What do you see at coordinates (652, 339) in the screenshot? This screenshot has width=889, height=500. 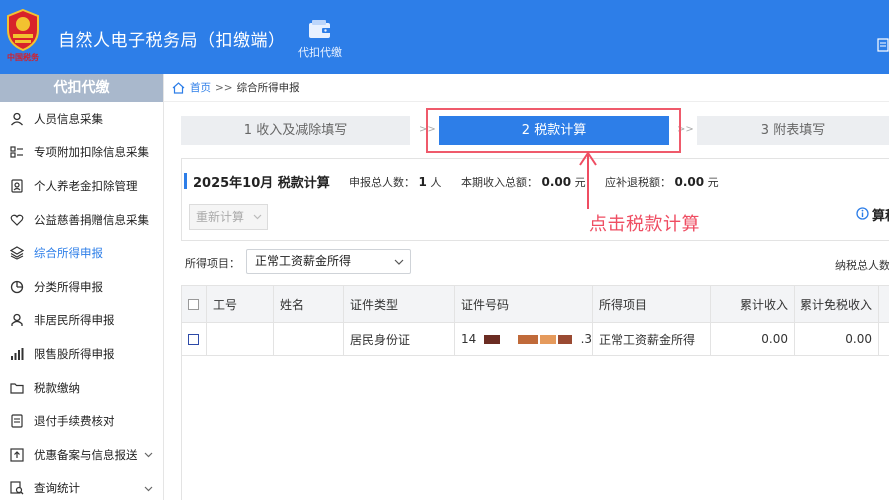 I see `income-item-cell: 正常工资薪金所得` at bounding box center [652, 339].